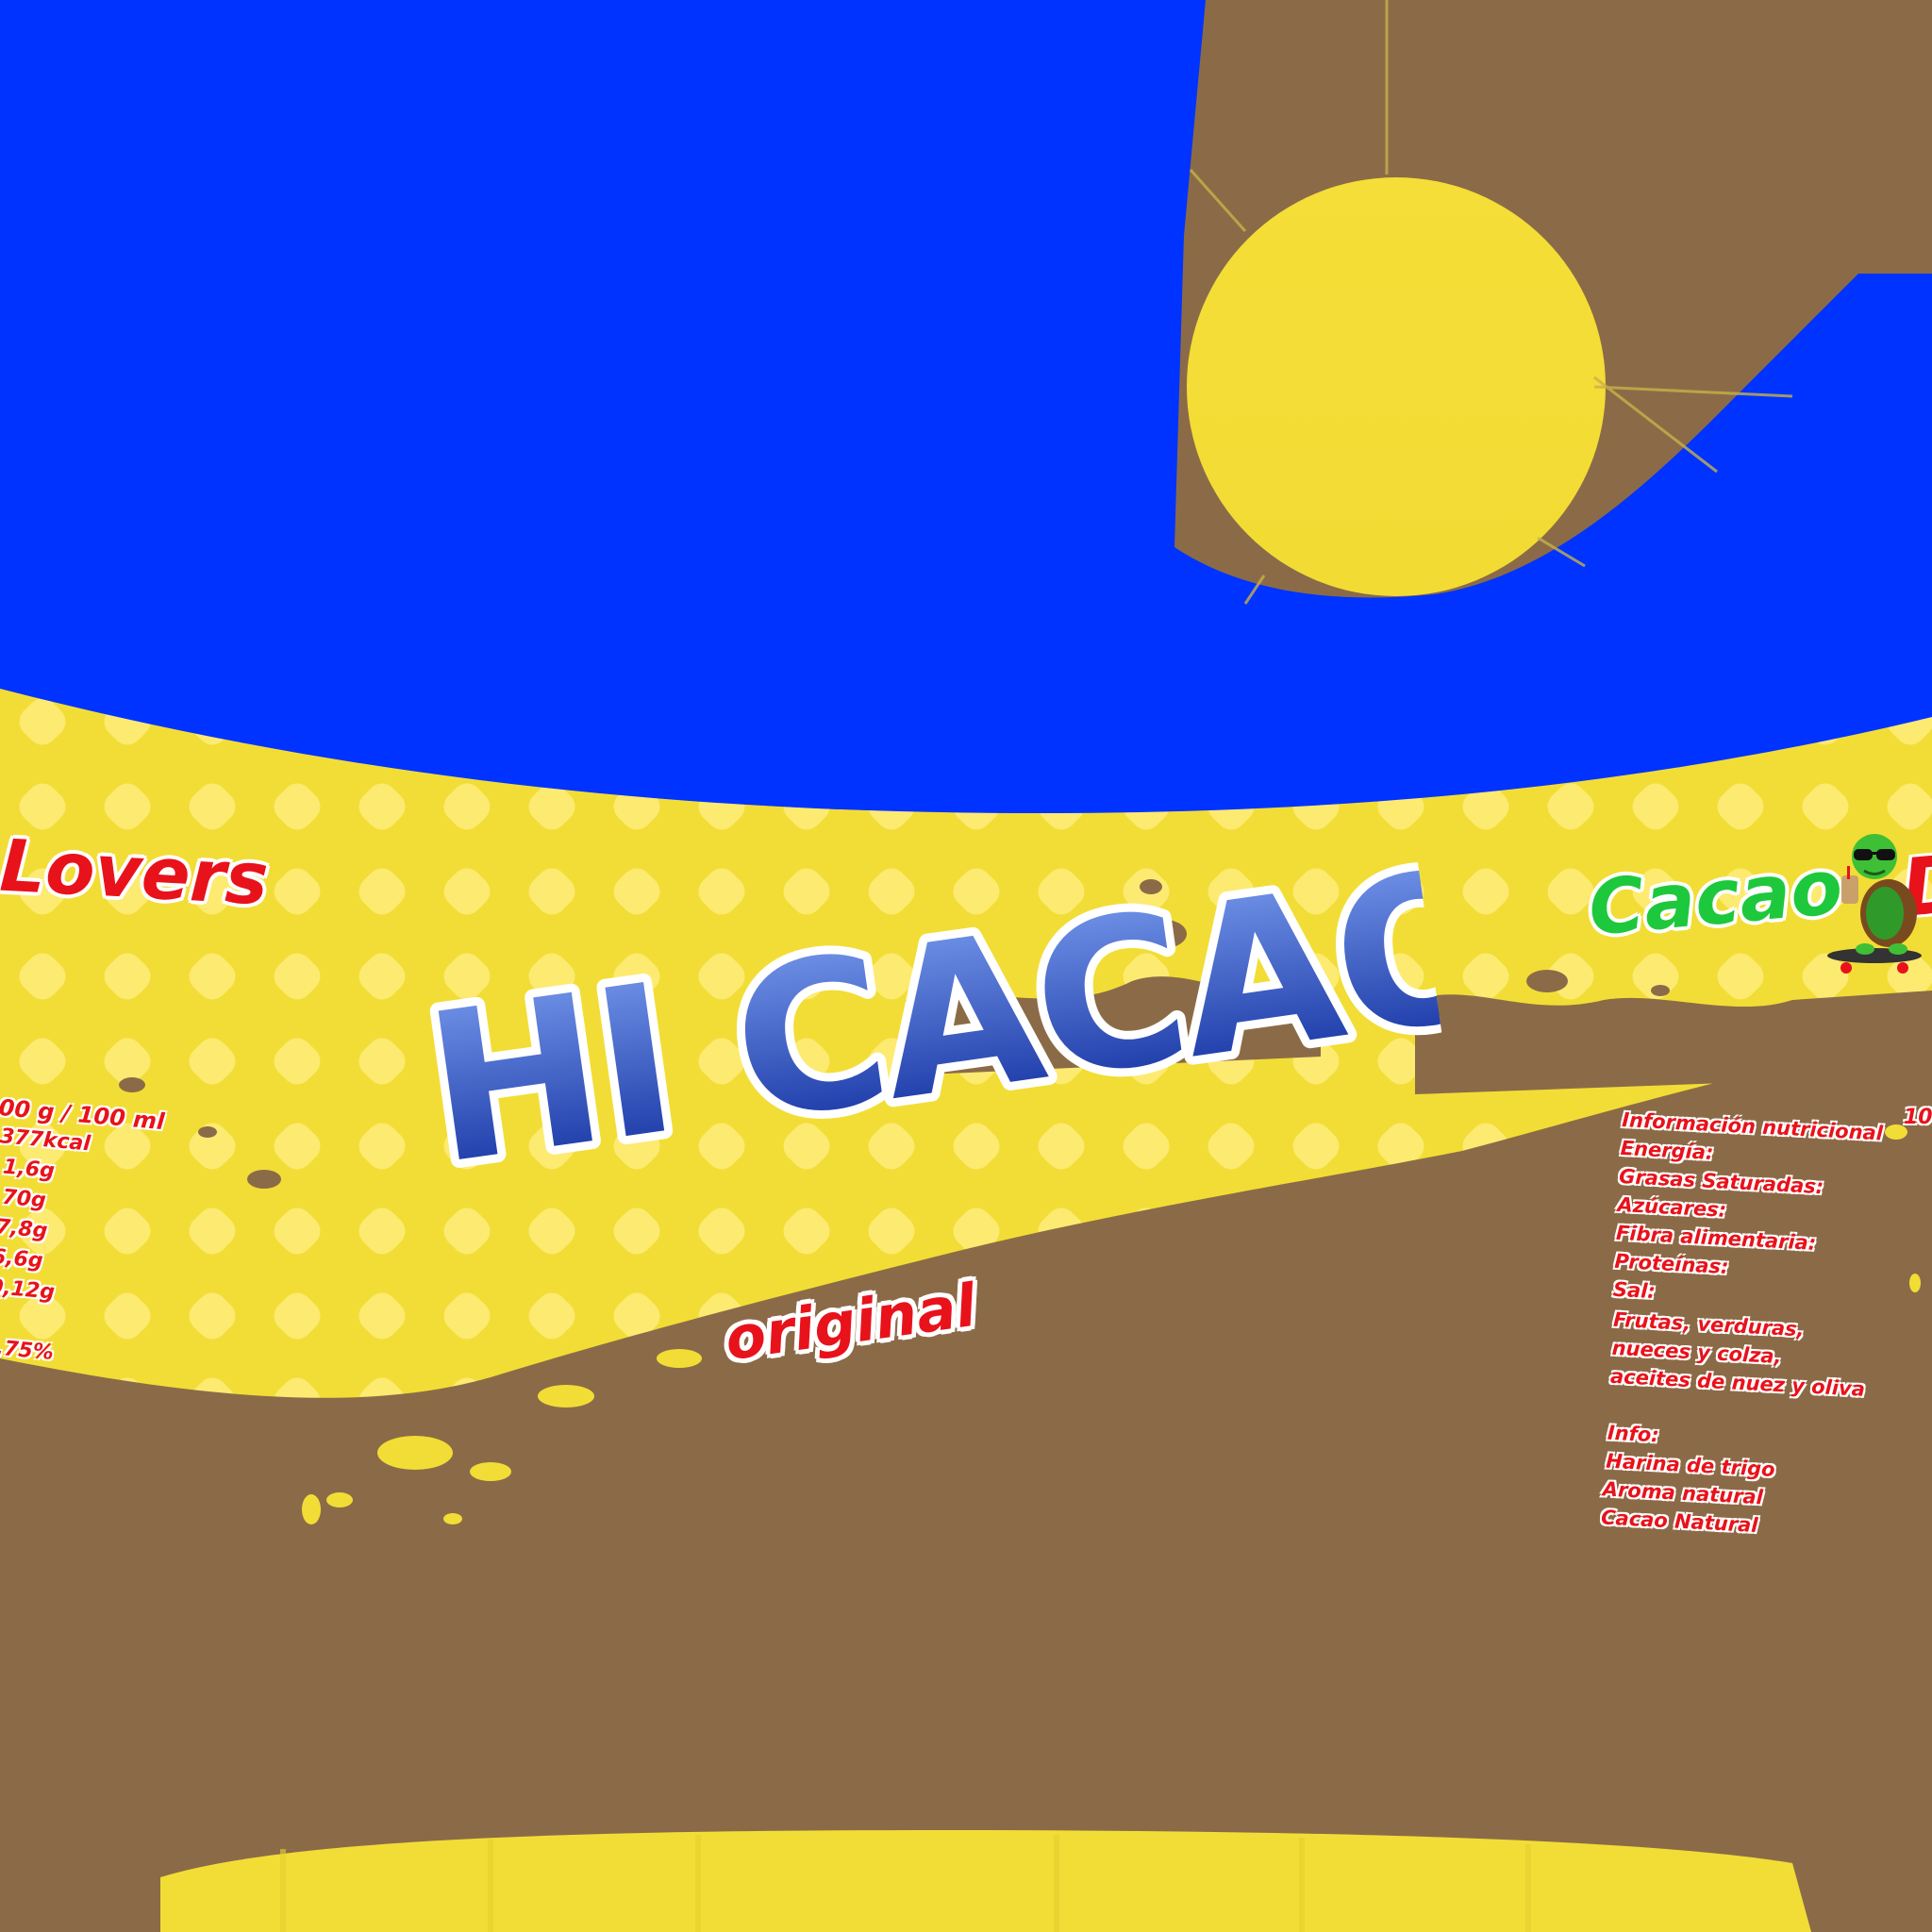 Image resolution: width=1932 pixels, height=1932 pixels. I want to click on nutrition-value: 0,12g, so click(29, 1290).